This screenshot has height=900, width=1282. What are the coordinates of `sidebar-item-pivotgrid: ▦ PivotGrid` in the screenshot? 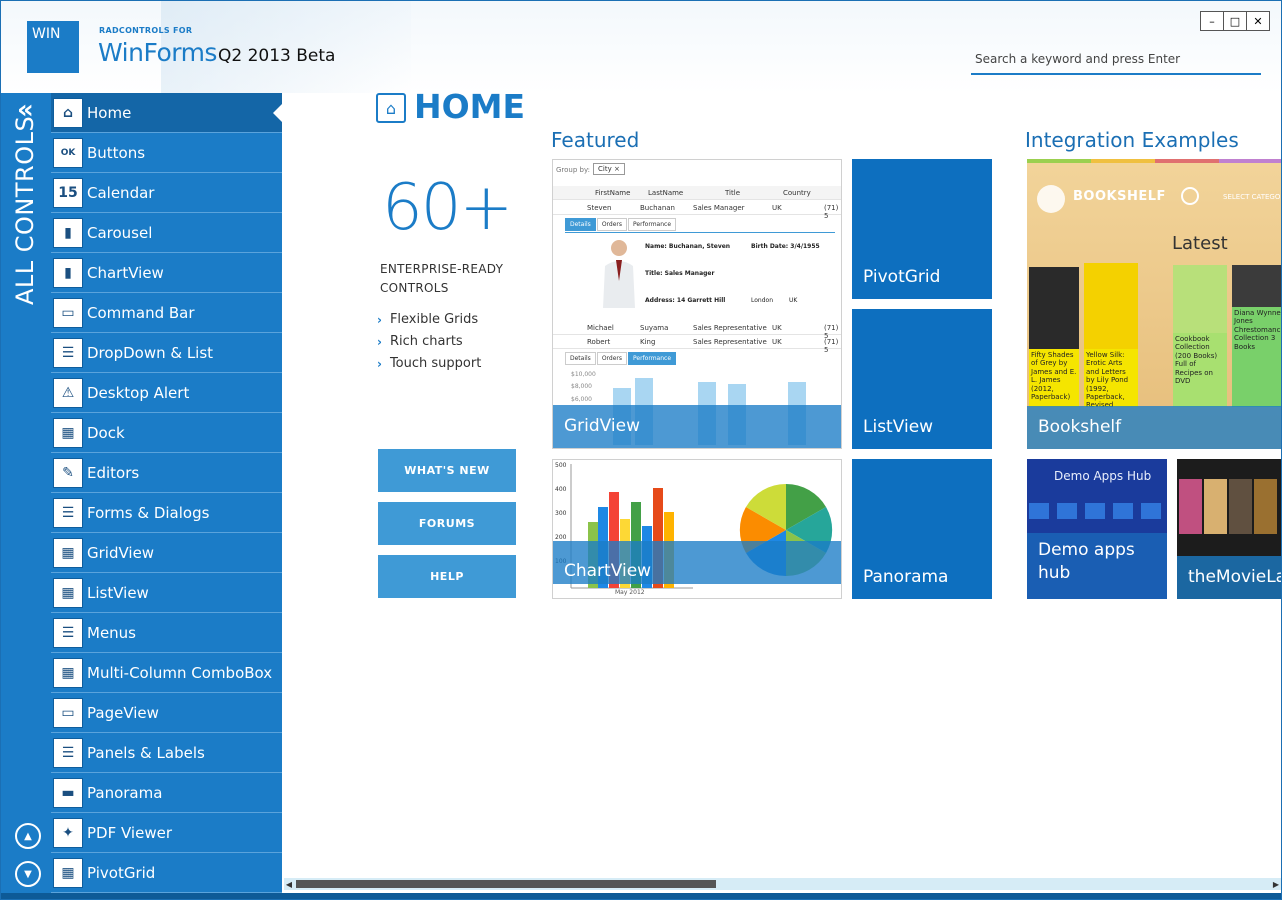 It's located at (166, 873).